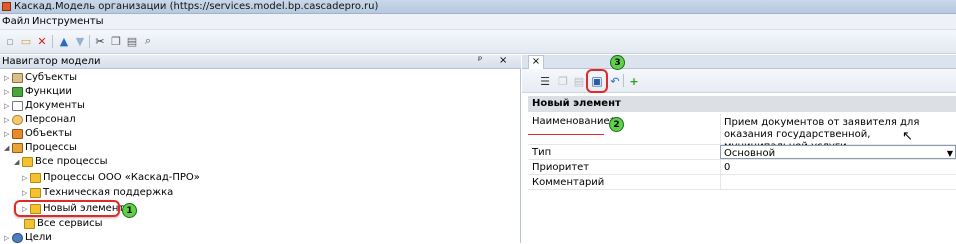 Image resolution: width=956 pixels, height=244 pixels. What do you see at coordinates (28, 237) in the screenshot?
I see `tree-item-goals: ▷ Цели` at bounding box center [28, 237].